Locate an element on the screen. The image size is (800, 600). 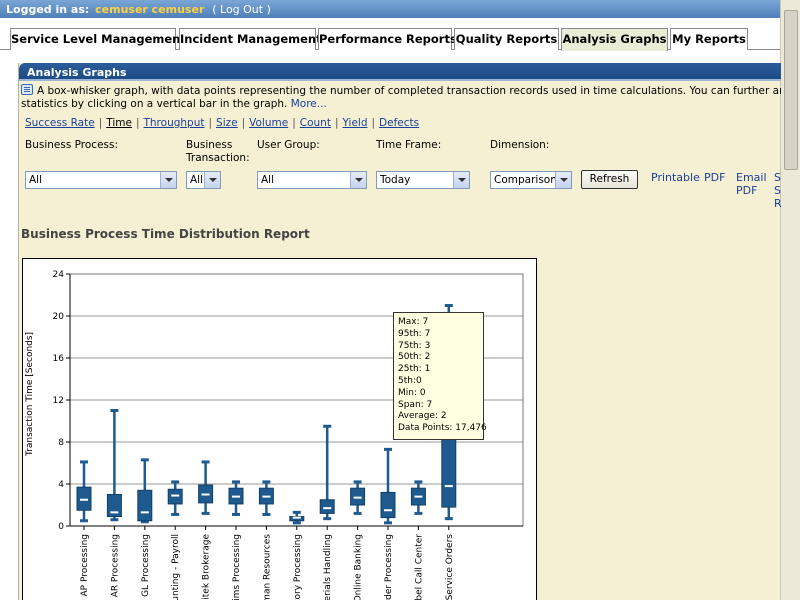
x-category-label: Claims Processing is located at coordinates (237, 567).